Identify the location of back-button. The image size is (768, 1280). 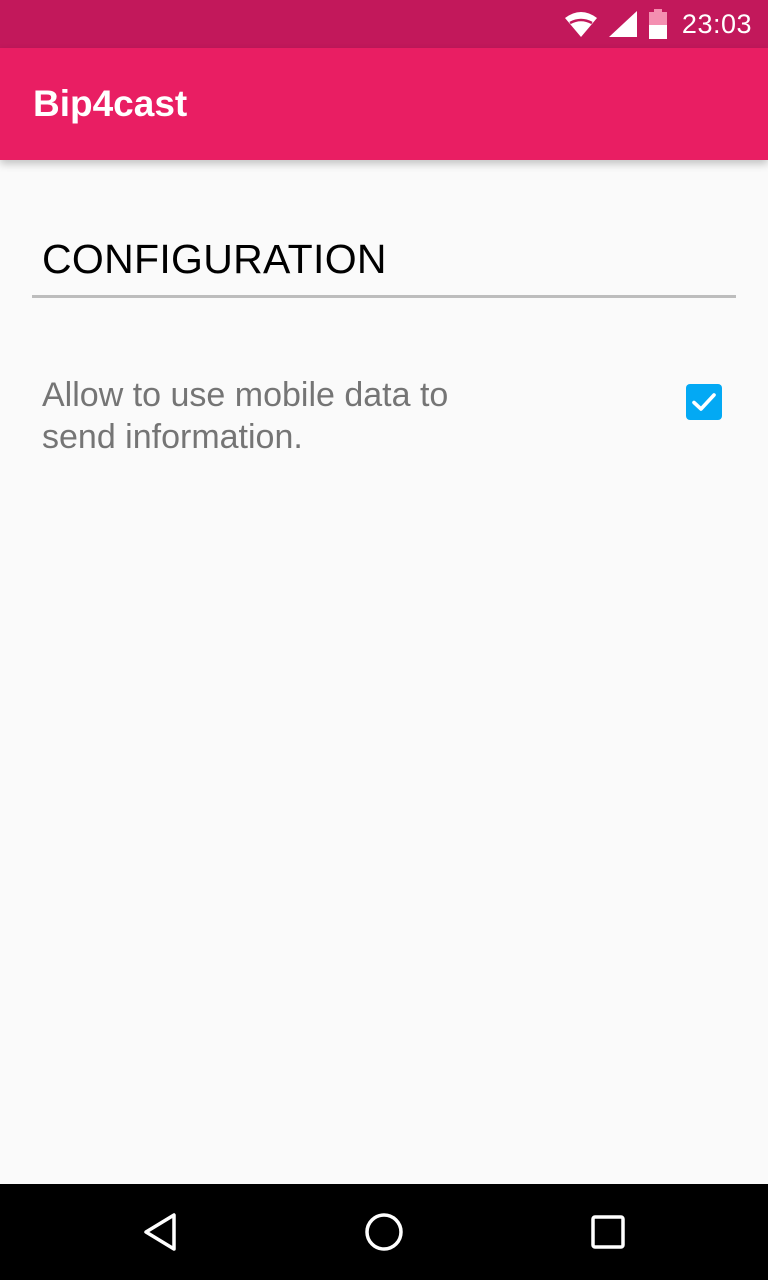
(160, 1232).